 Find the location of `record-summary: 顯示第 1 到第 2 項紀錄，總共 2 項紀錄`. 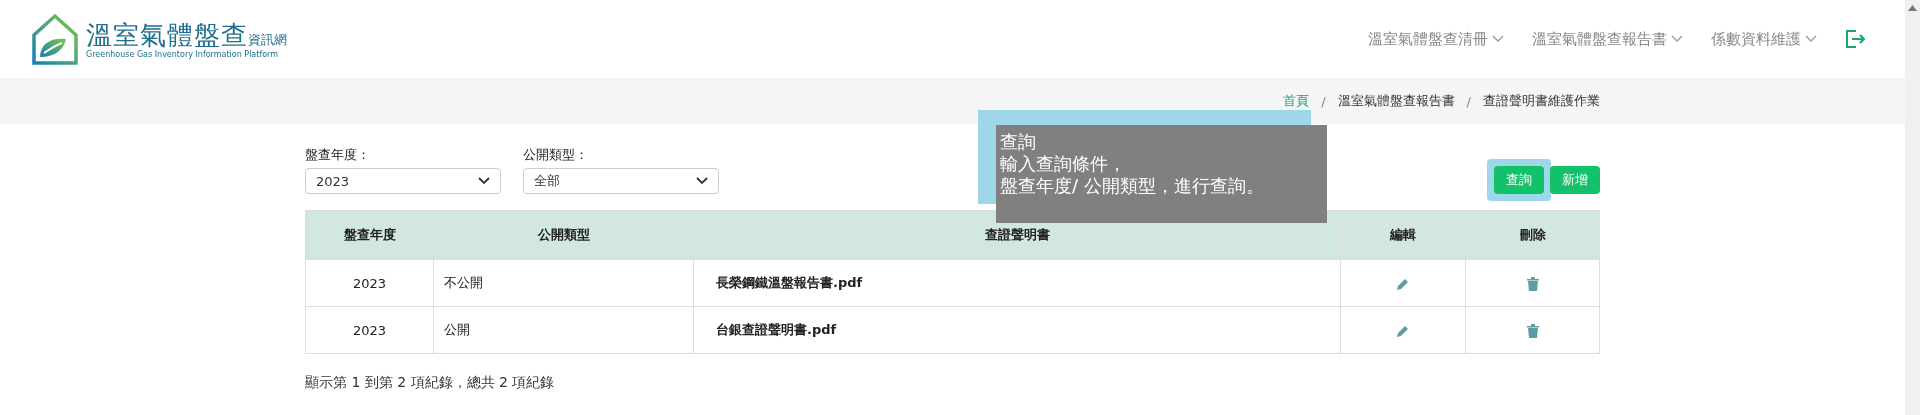

record-summary: 顯示第 1 到第 2 項紀錄，總共 2 項紀錄 is located at coordinates (430, 383).